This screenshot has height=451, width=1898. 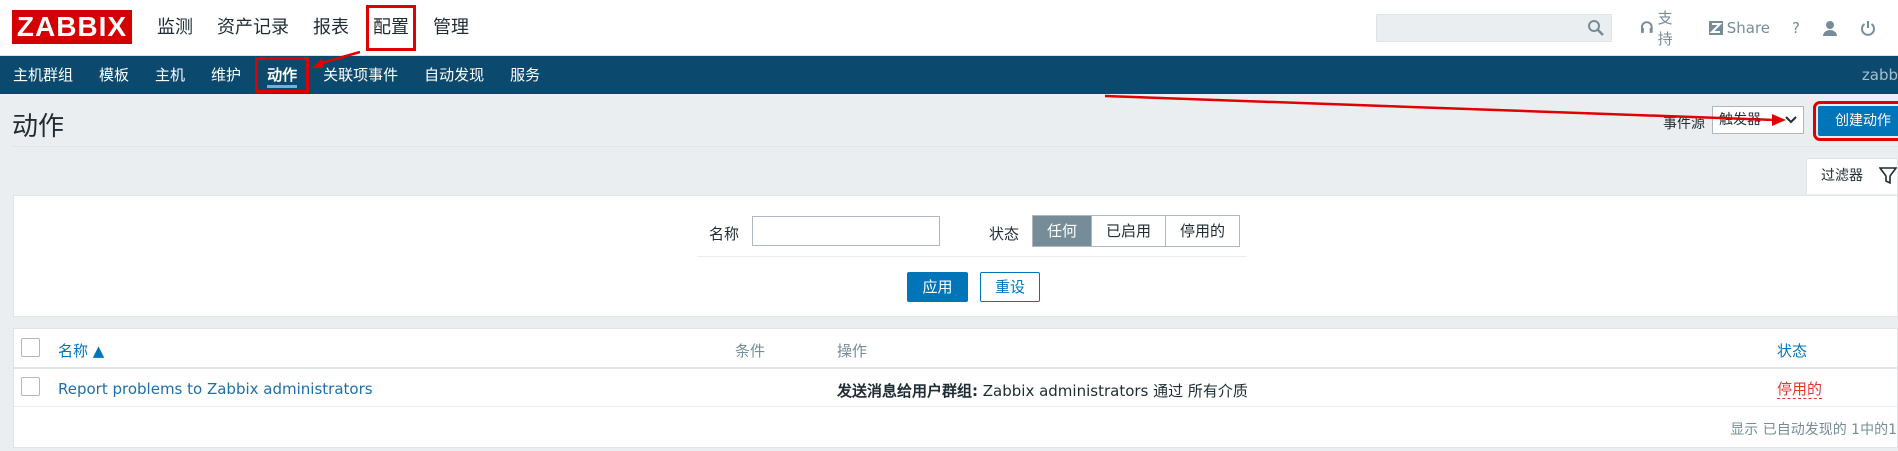 I want to click on filter-name-input, so click(x=846, y=231).